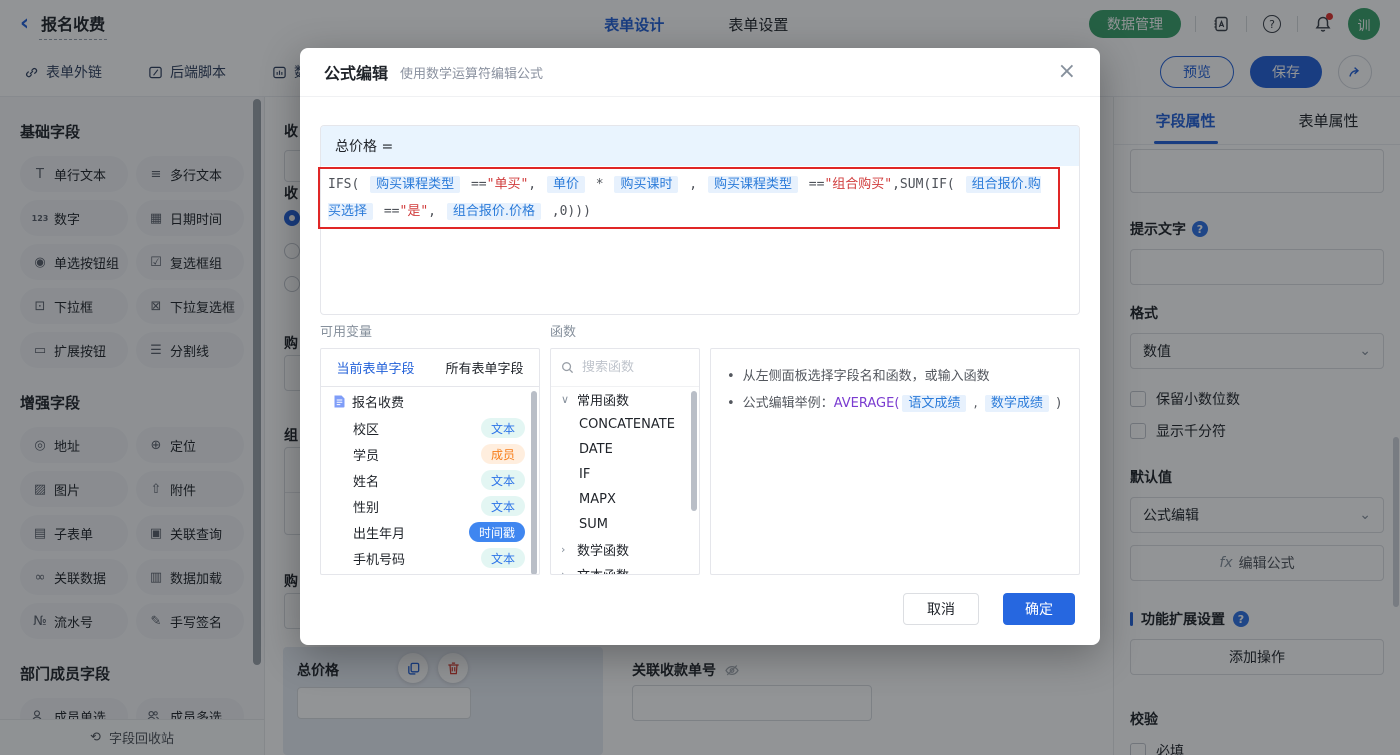 The image size is (1400, 755). I want to click on form-file-icon, so click(339, 401).